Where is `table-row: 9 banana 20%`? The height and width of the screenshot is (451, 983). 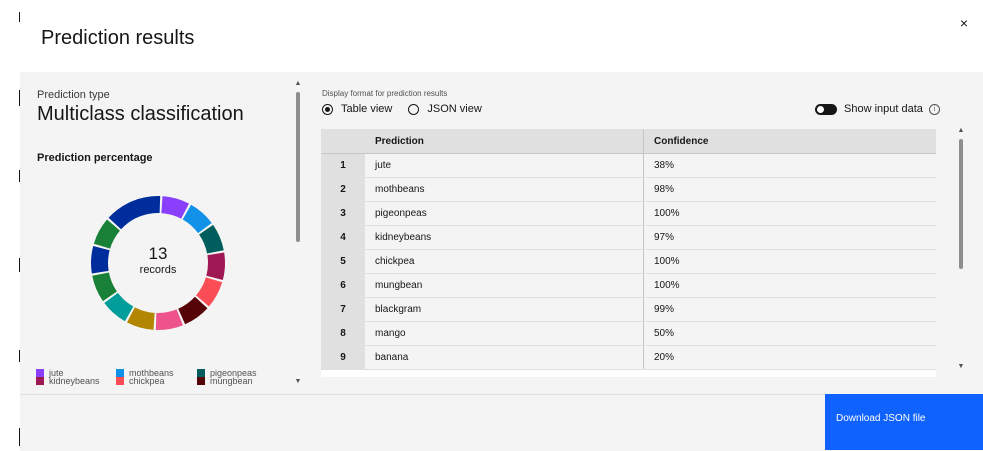
table-row: 9 banana 20% is located at coordinates (628, 357).